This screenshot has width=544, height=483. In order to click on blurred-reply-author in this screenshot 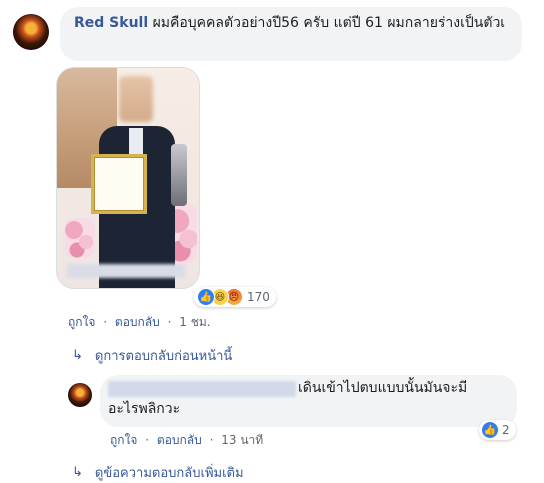, I will do `click(202, 389)`.